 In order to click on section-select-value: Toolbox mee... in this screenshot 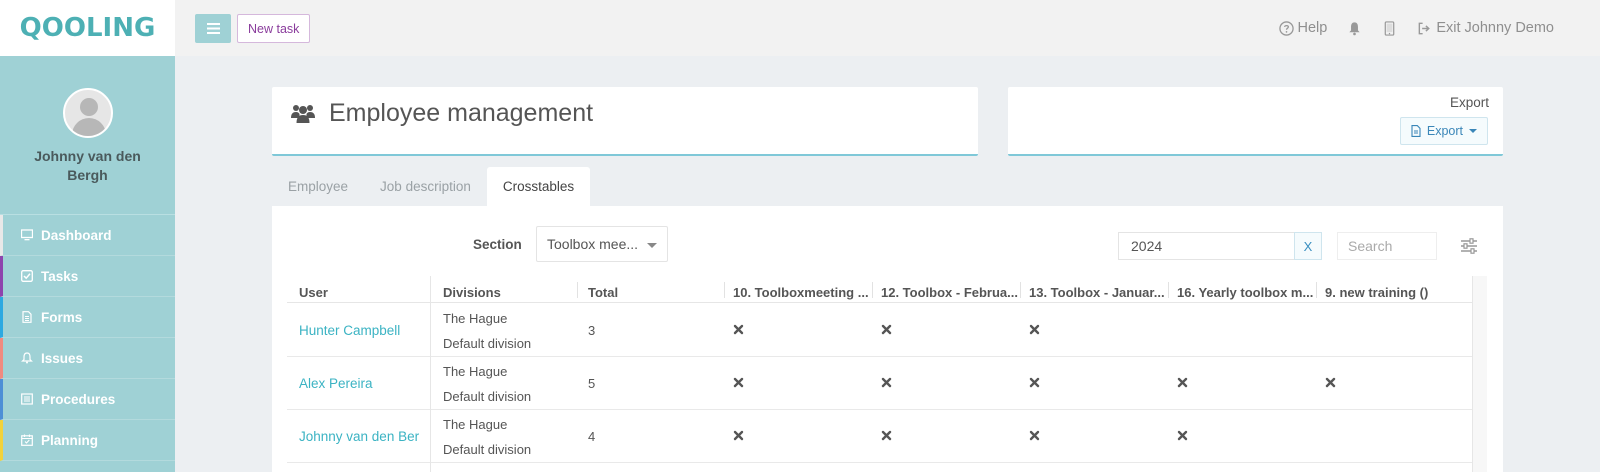, I will do `click(593, 244)`.